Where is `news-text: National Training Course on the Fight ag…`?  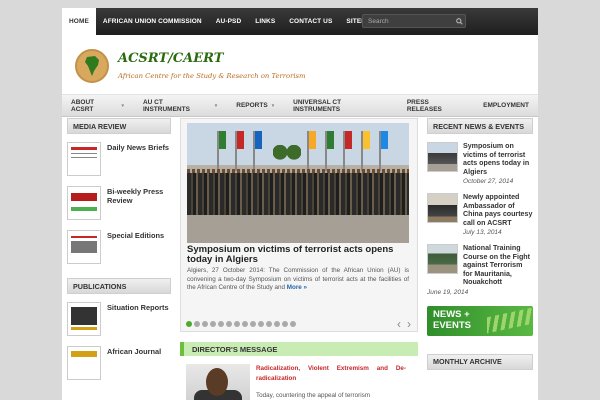
news-text: National Training Course on the Fight ag… is located at coordinates (498, 265).